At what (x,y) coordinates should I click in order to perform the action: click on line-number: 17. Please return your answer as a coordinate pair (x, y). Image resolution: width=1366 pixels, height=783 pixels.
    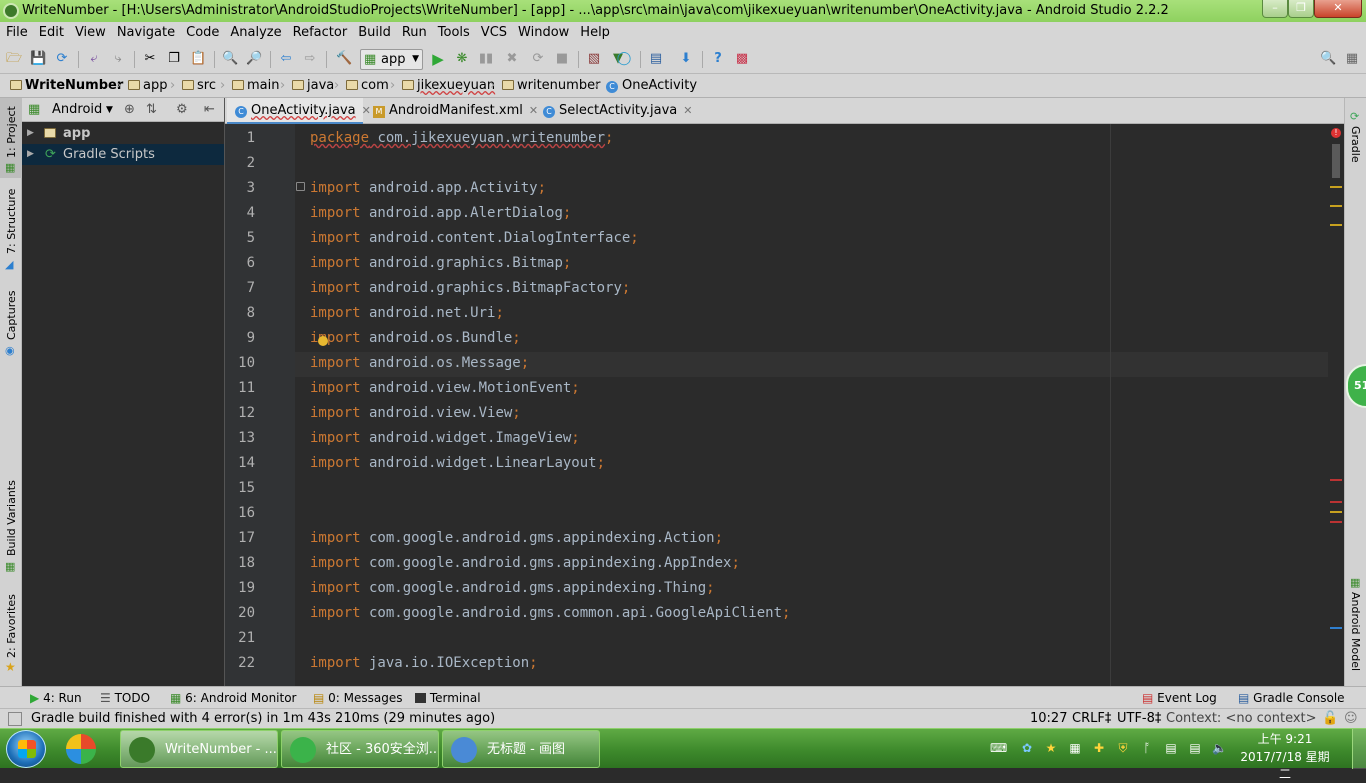
    Looking at the image, I should click on (240, 538).